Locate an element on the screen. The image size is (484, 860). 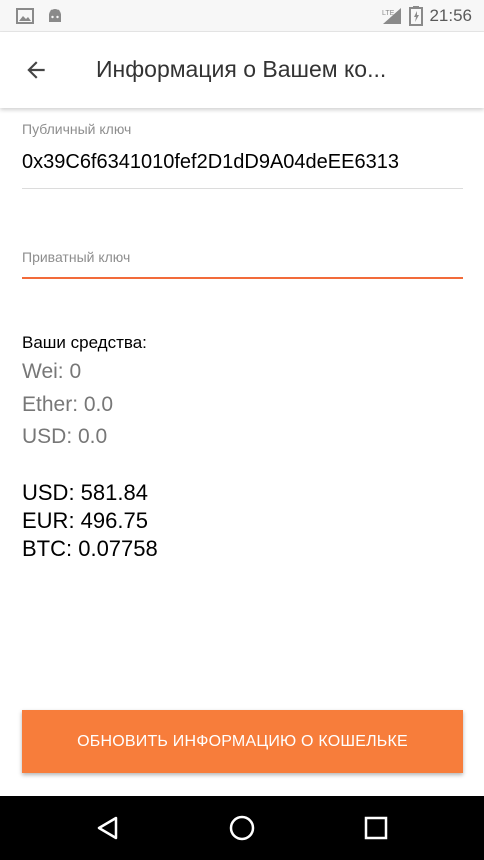
rate-usd: USD: 581.84 is located at coordinates (85, 492).